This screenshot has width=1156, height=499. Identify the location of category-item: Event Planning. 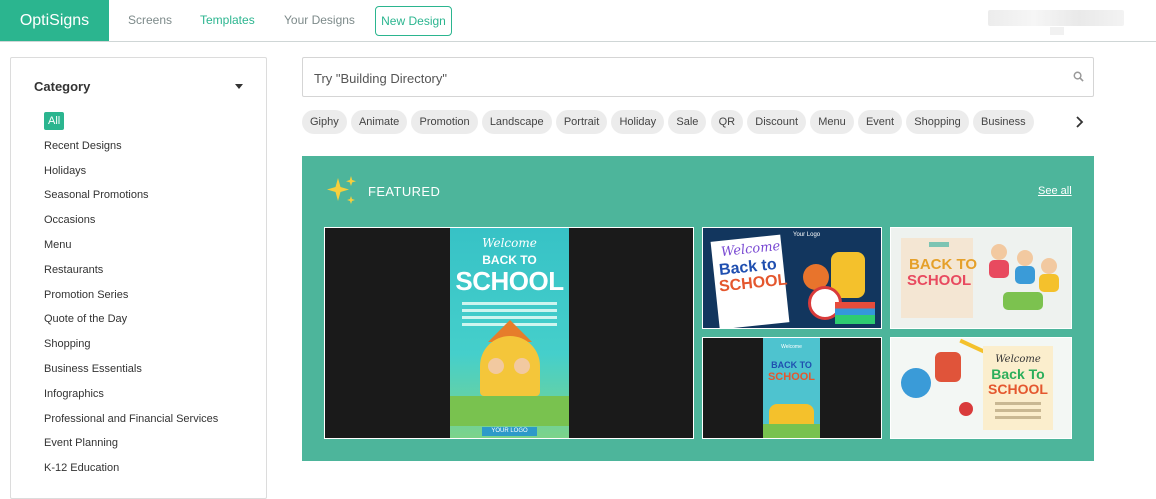
(131, 443).